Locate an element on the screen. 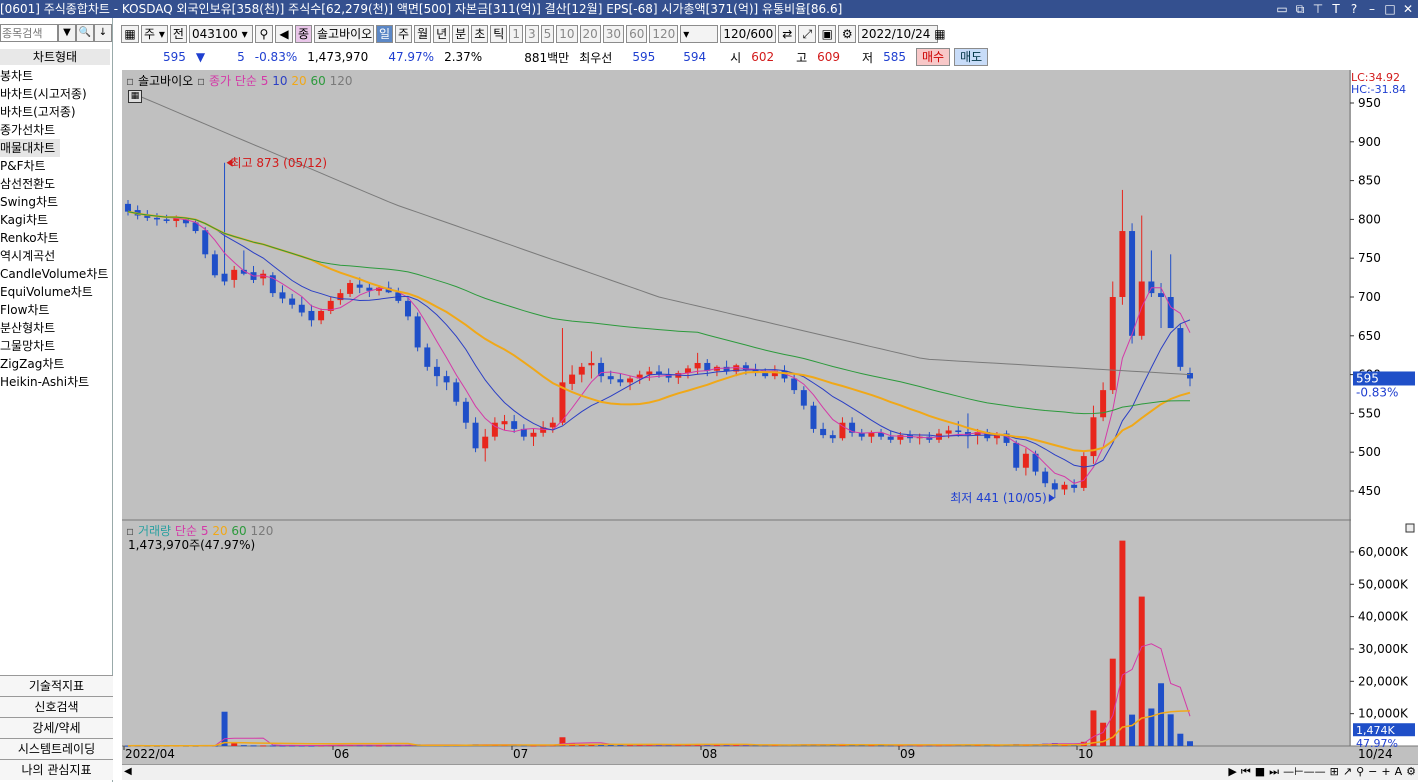 This screenshot has height=782, width=1418. period-unit-select: 주 ▾ is located at coordinates (154, 34).